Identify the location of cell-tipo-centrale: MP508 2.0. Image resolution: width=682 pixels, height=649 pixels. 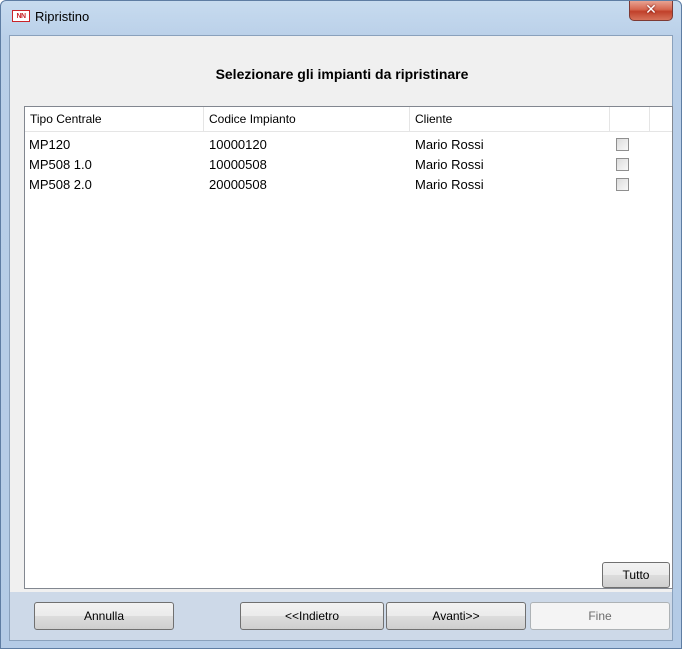
(60, 184).